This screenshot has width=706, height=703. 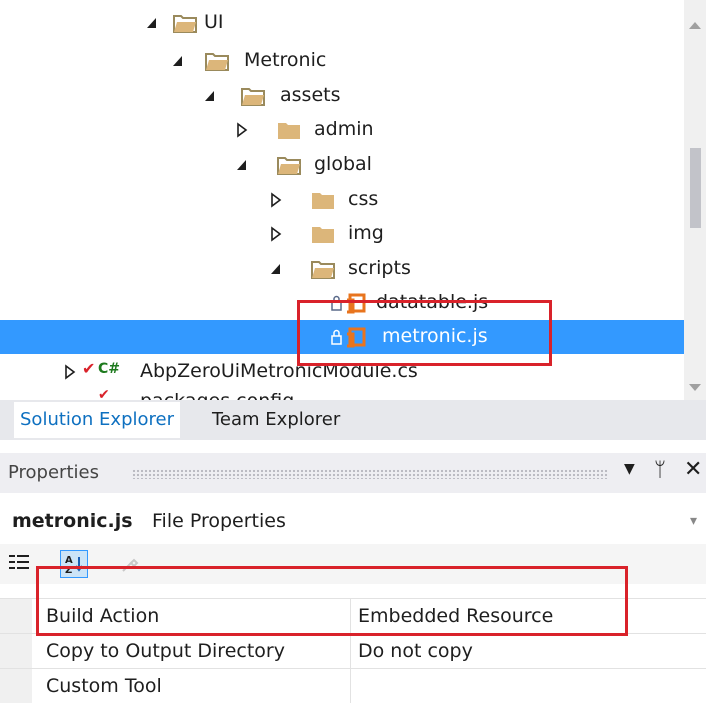 I want to click on tree-item-label: packages.config, so click(x=217, y=394).